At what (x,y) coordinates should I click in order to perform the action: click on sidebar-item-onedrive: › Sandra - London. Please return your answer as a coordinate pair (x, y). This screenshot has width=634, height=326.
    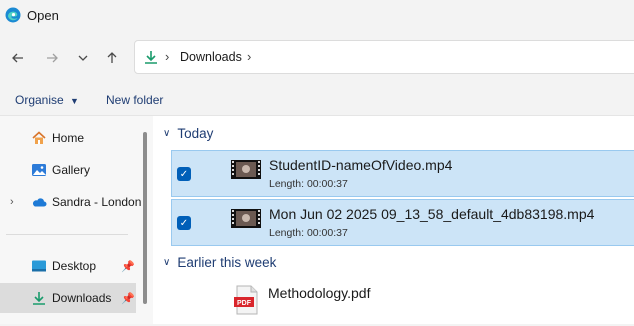
    Looking at the image, I should click on (70, 202).